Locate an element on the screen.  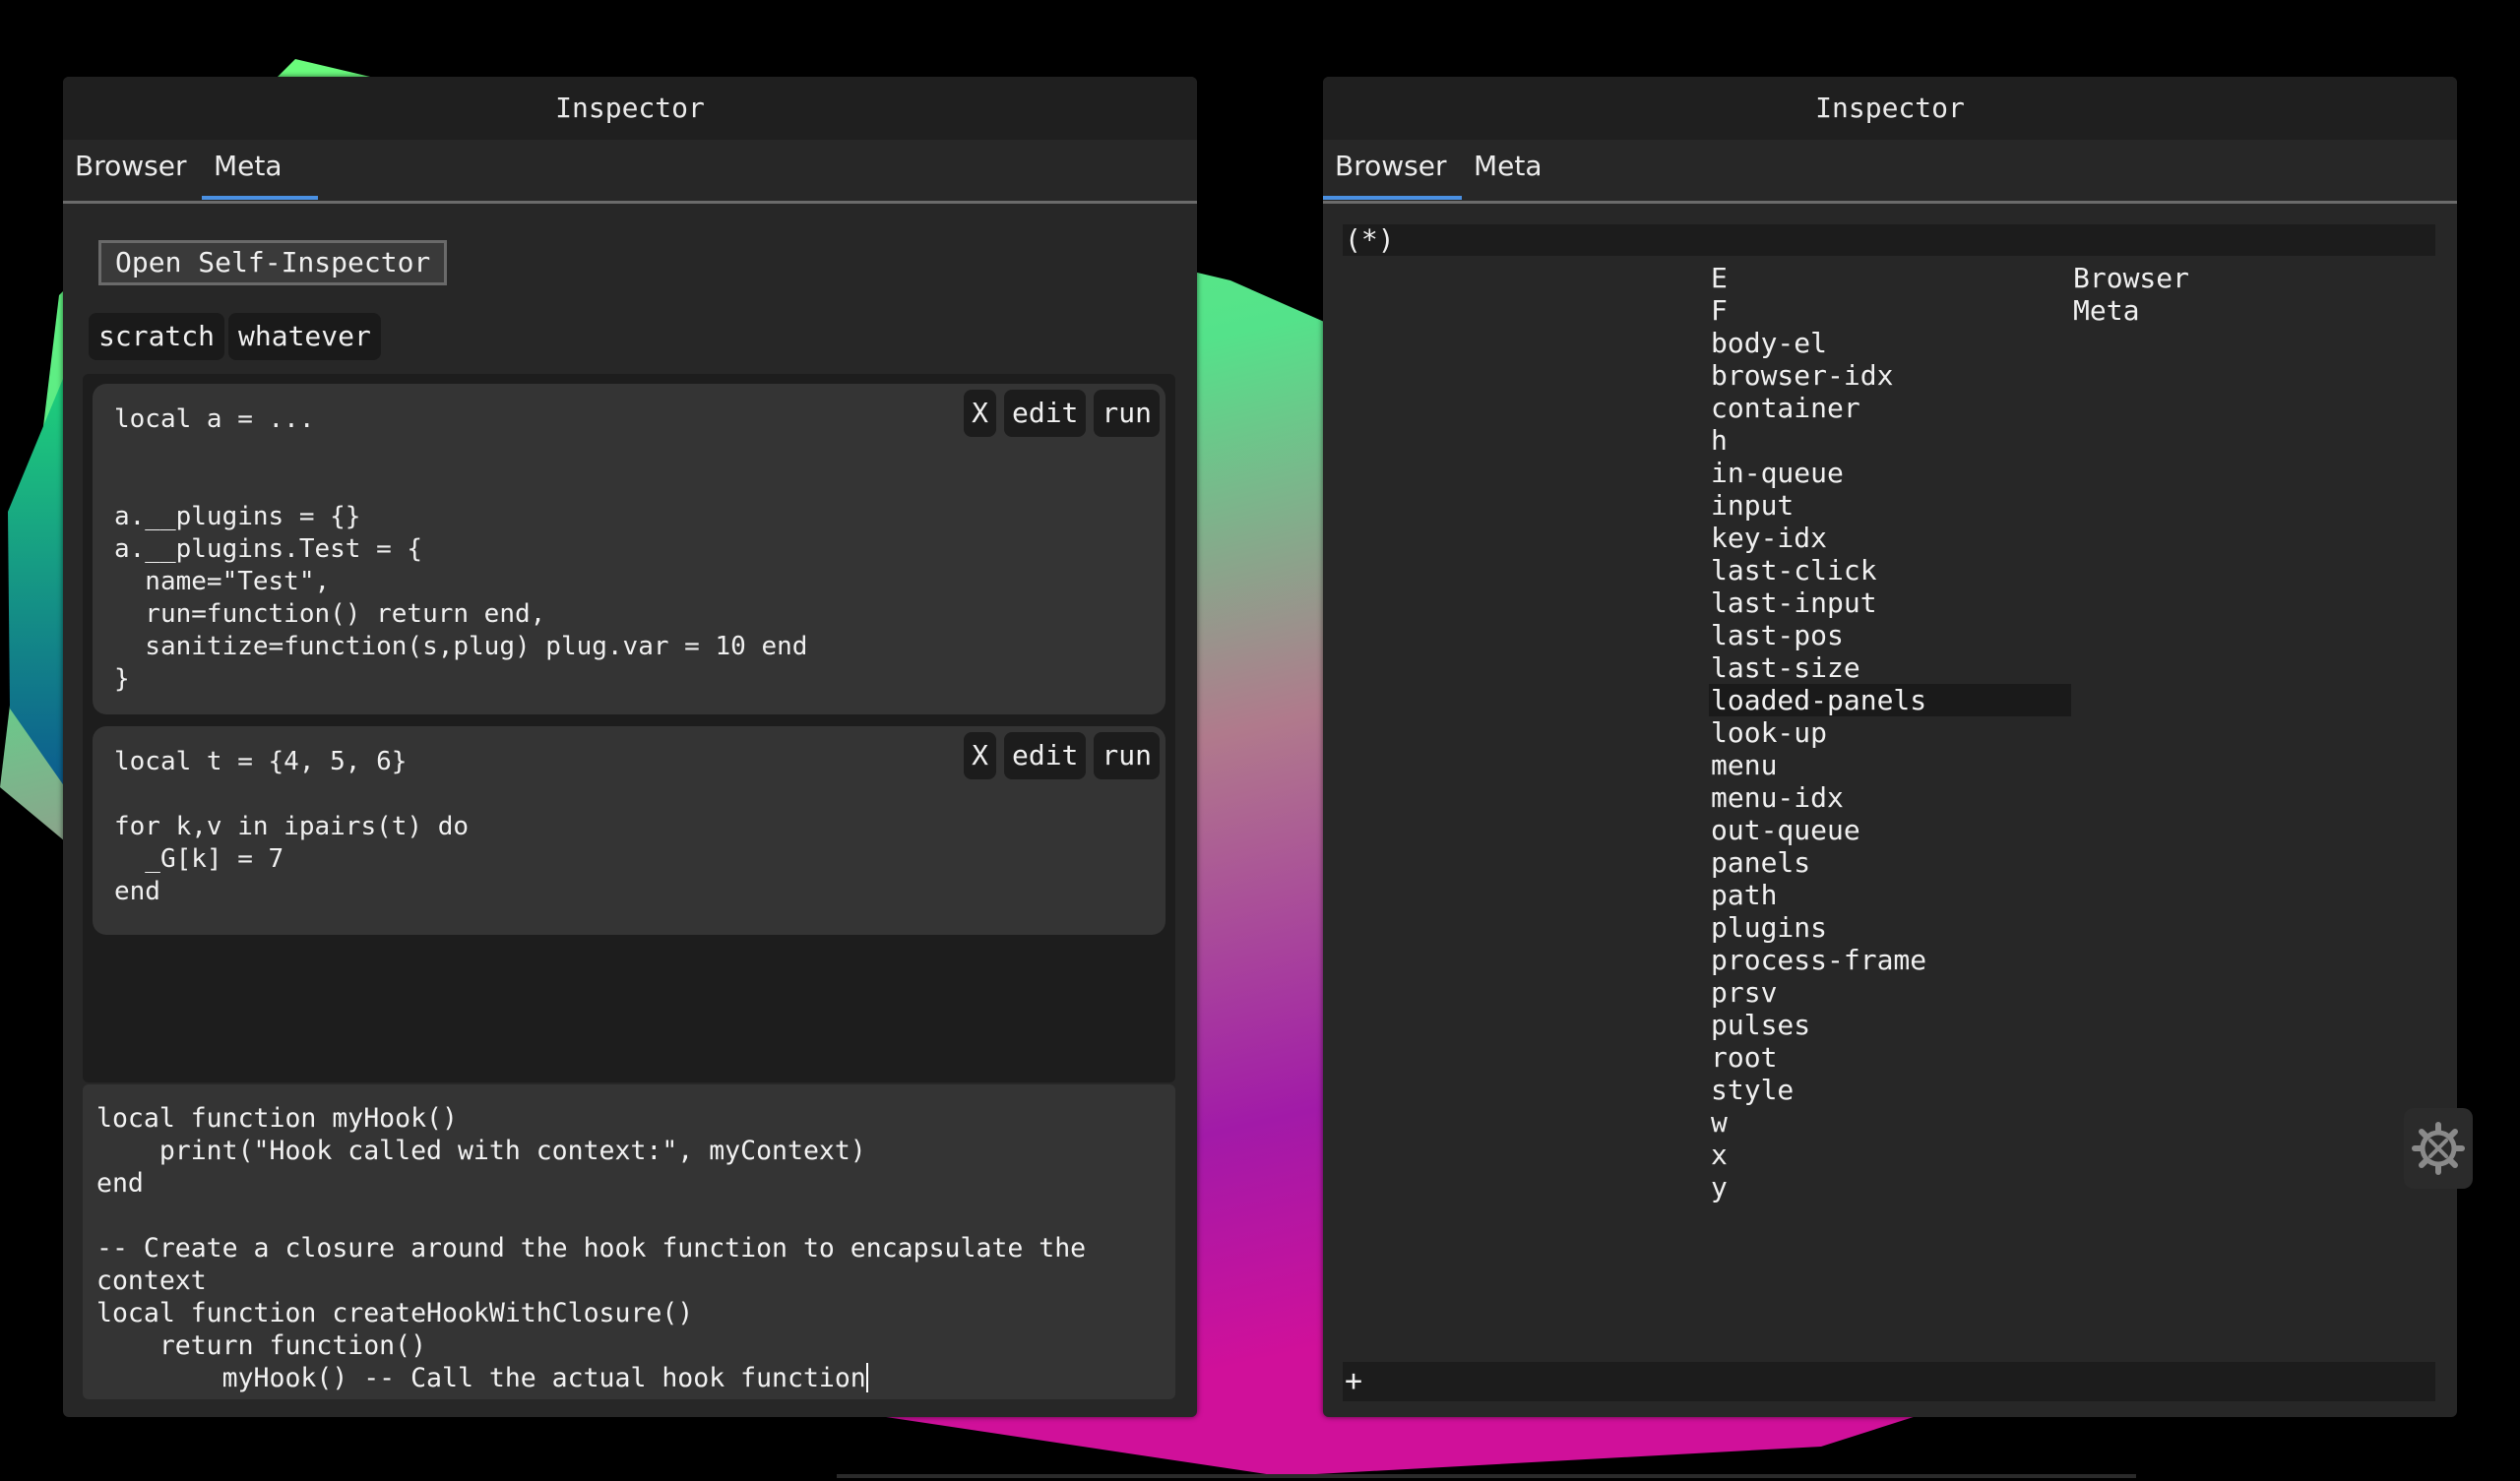
key-item: style is located at coordinates (1890, 1090).